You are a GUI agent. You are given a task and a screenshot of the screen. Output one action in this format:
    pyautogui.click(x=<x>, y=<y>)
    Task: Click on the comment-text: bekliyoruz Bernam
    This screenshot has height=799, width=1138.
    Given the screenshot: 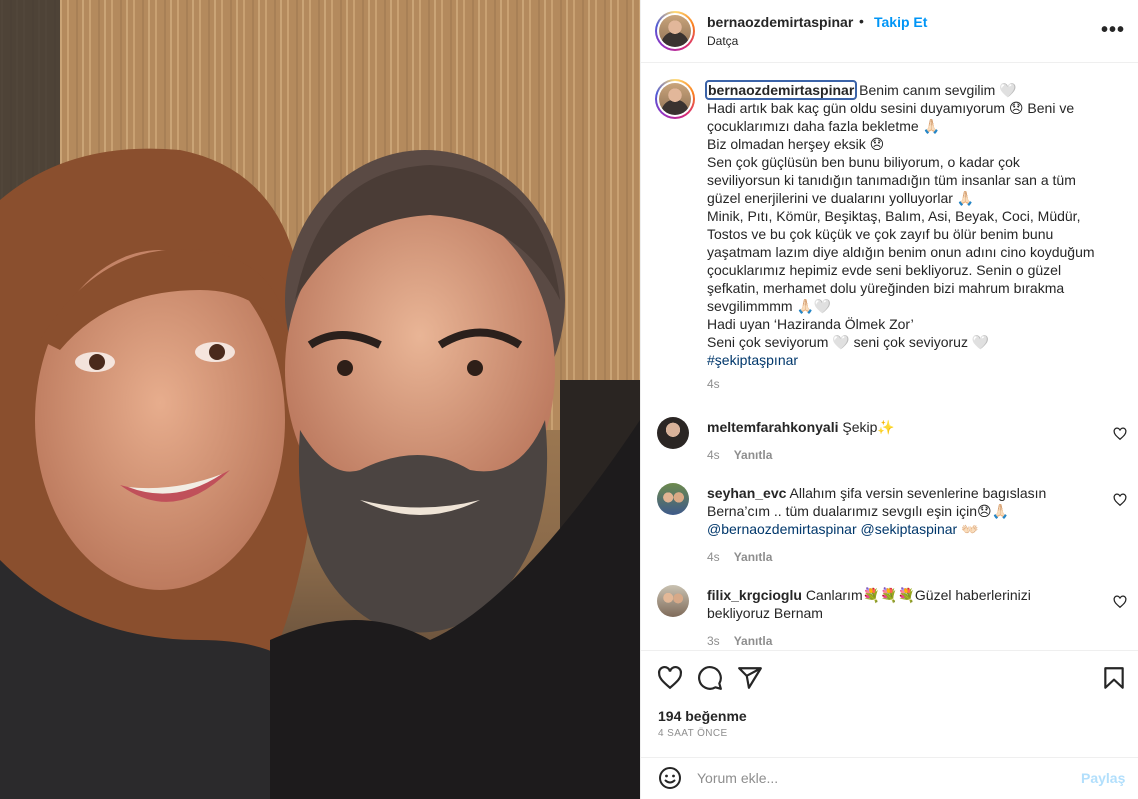 What is the action you would take?
    pyautogui.click(x=765, y=613)
    